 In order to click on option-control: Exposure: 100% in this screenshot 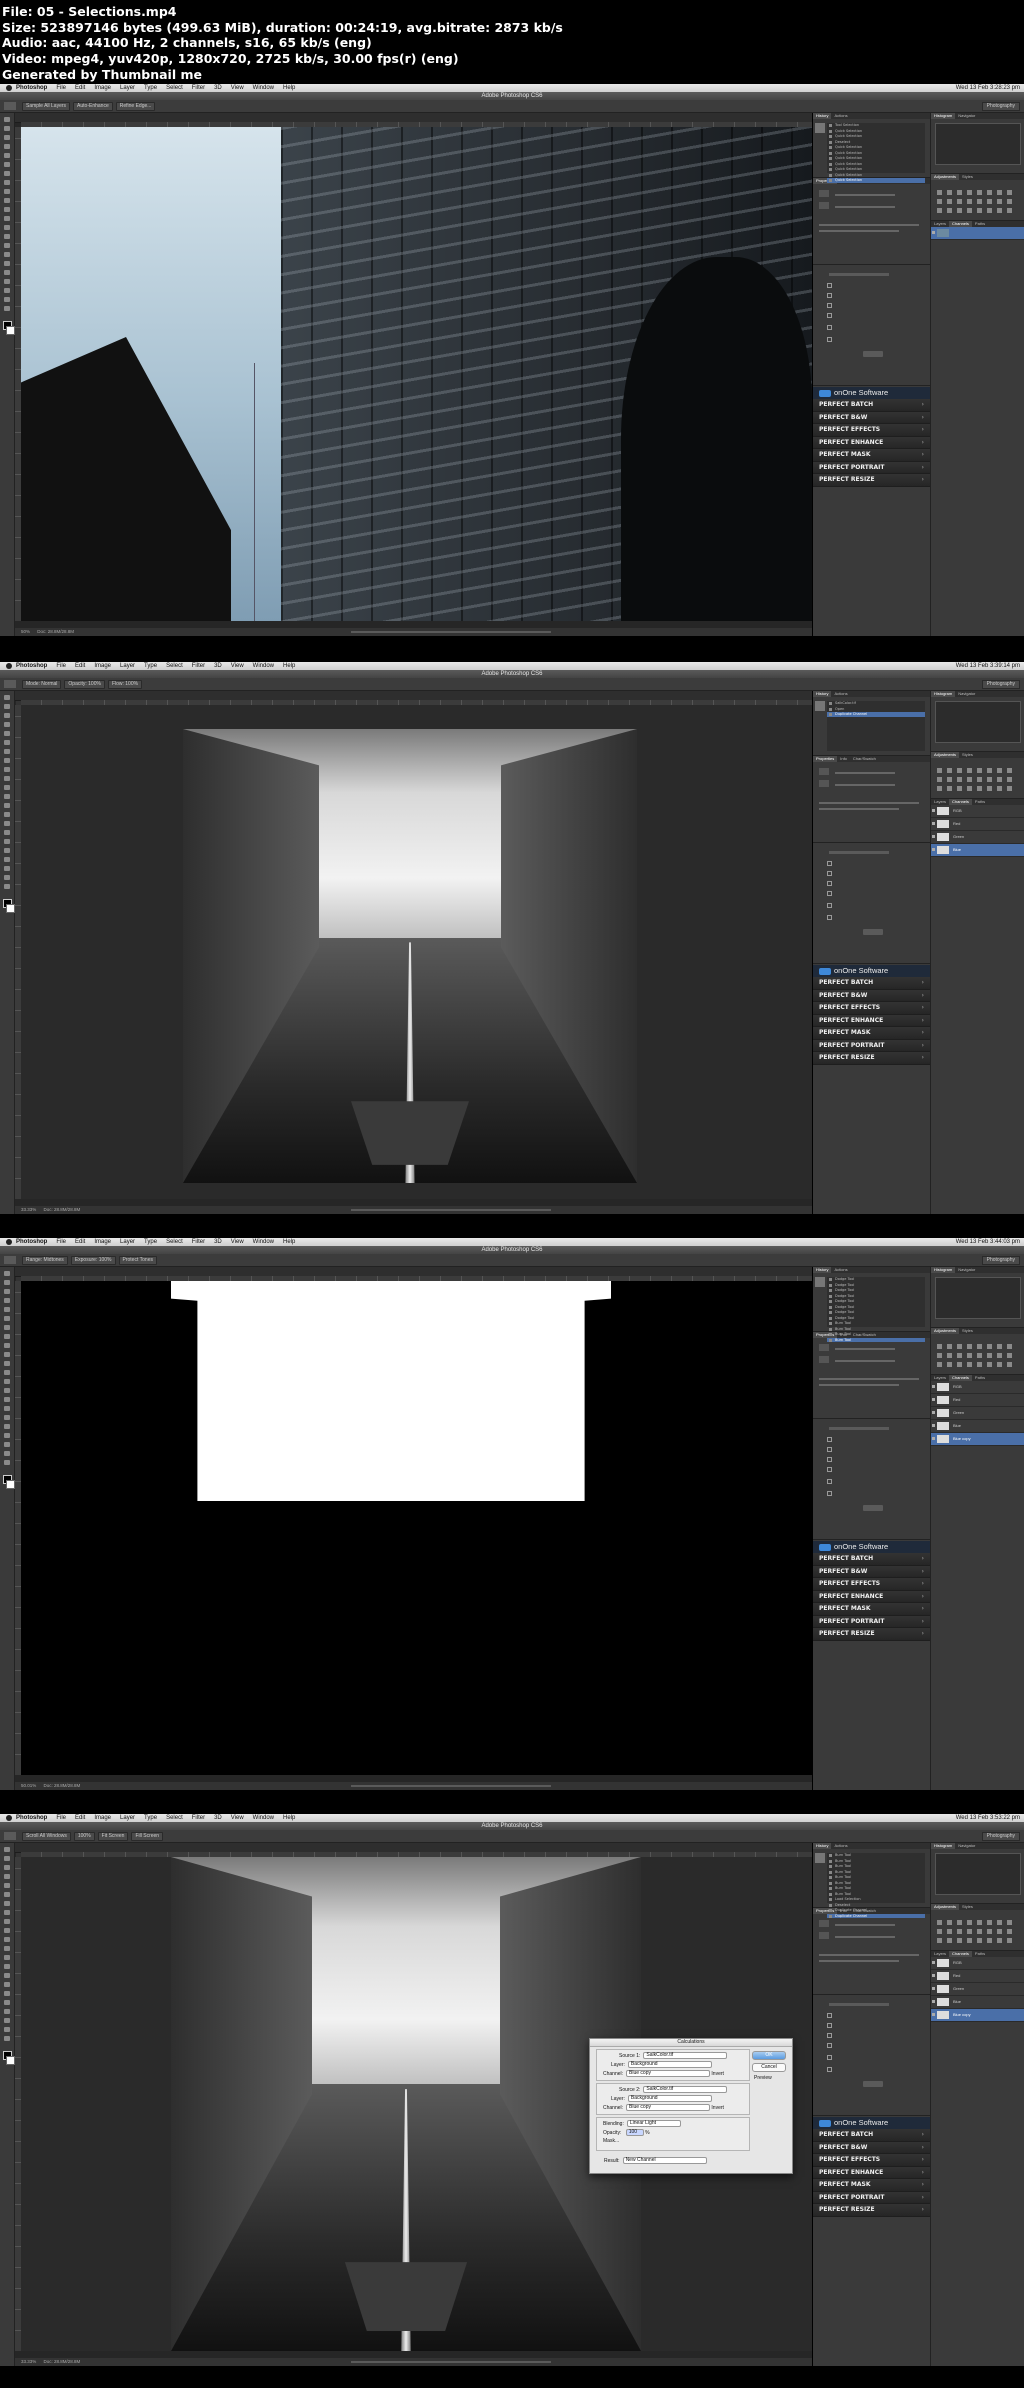, I will do `click(93, 1260)`.